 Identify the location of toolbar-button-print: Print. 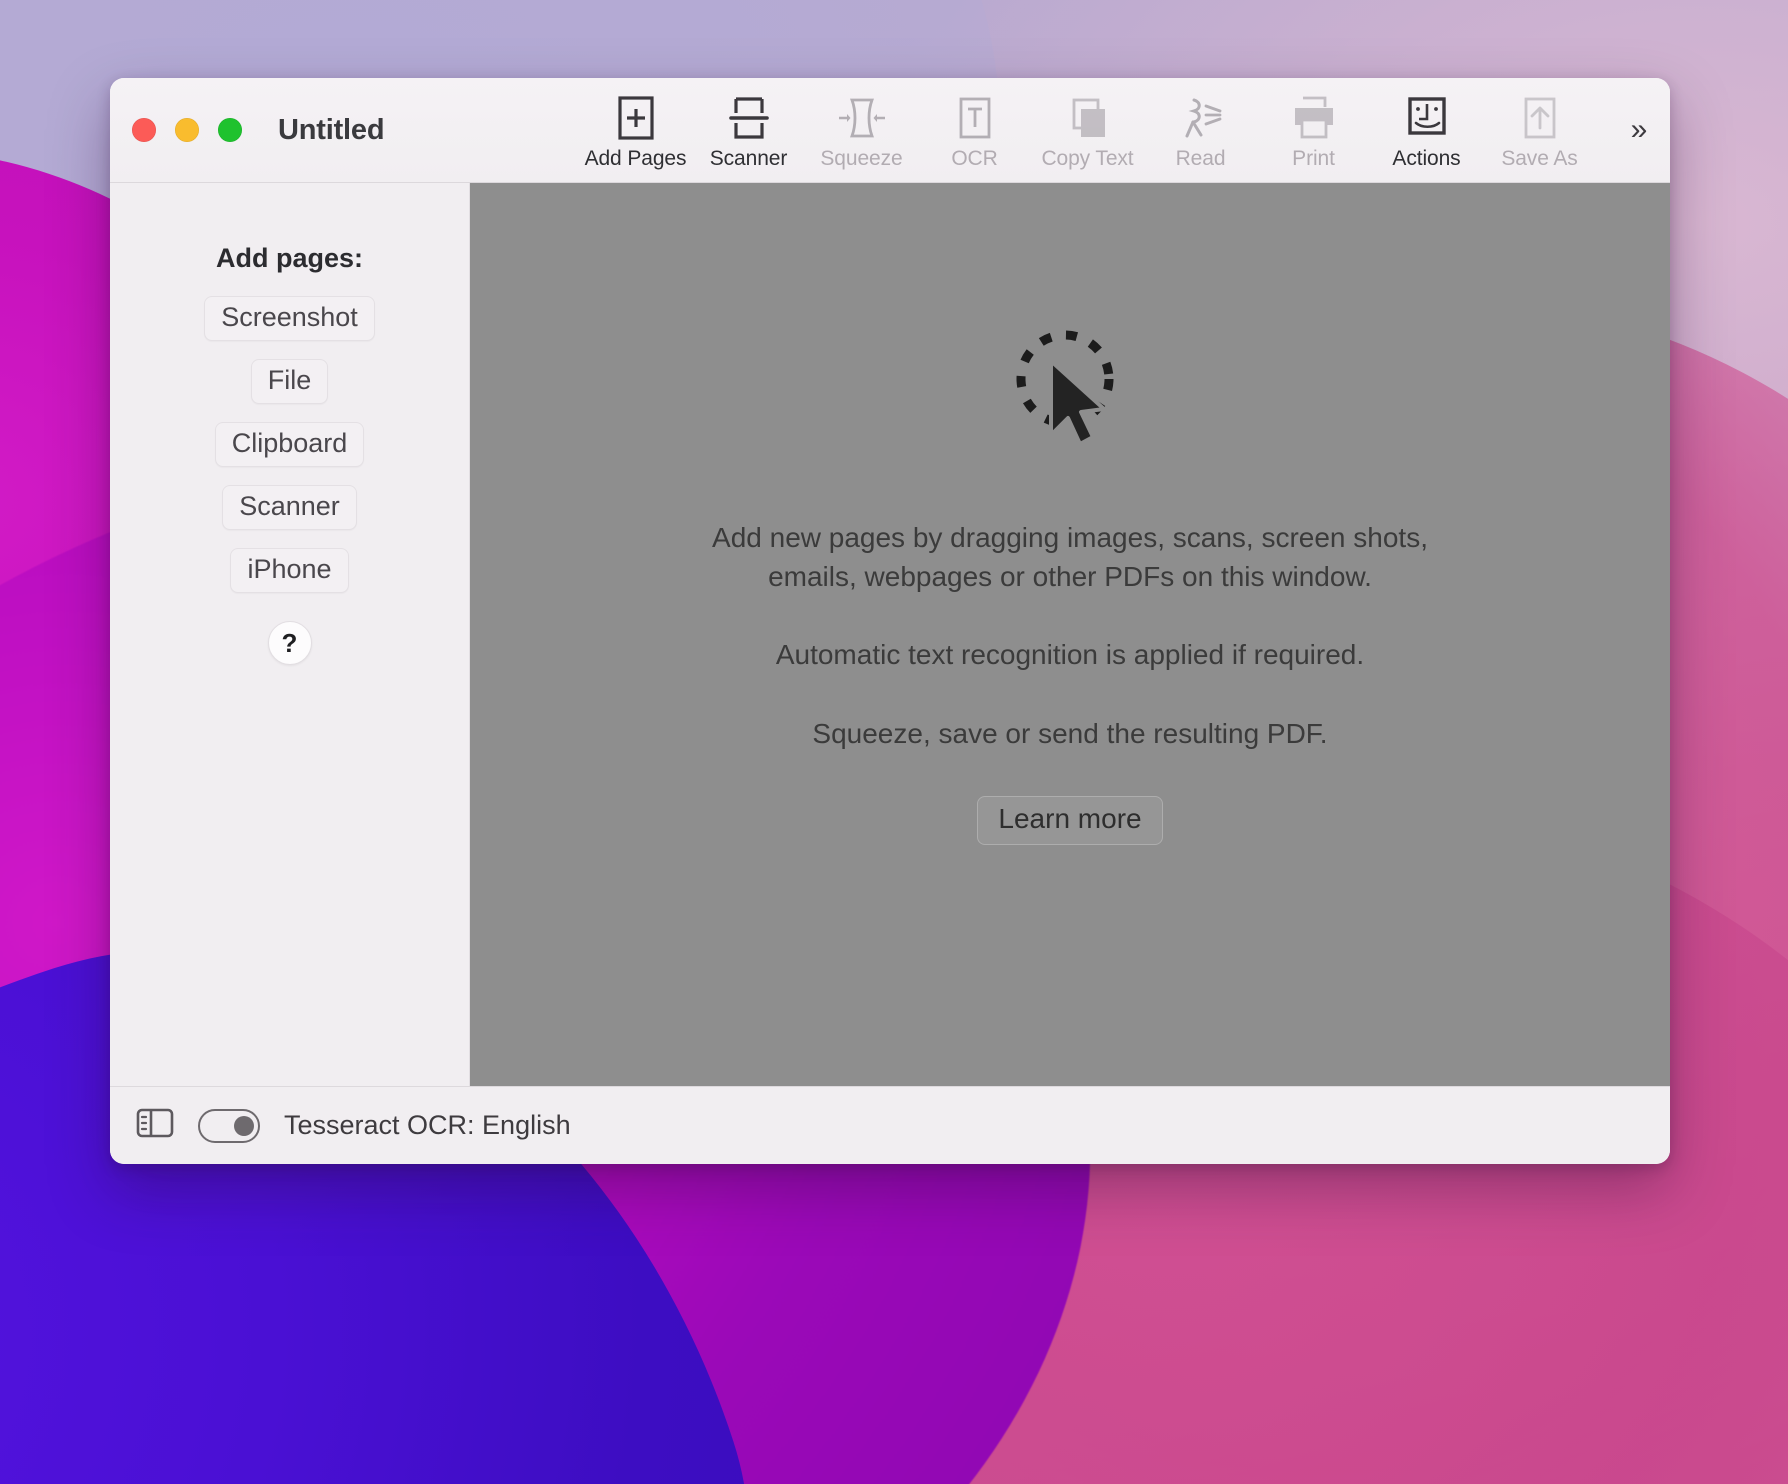
(1313, 133).